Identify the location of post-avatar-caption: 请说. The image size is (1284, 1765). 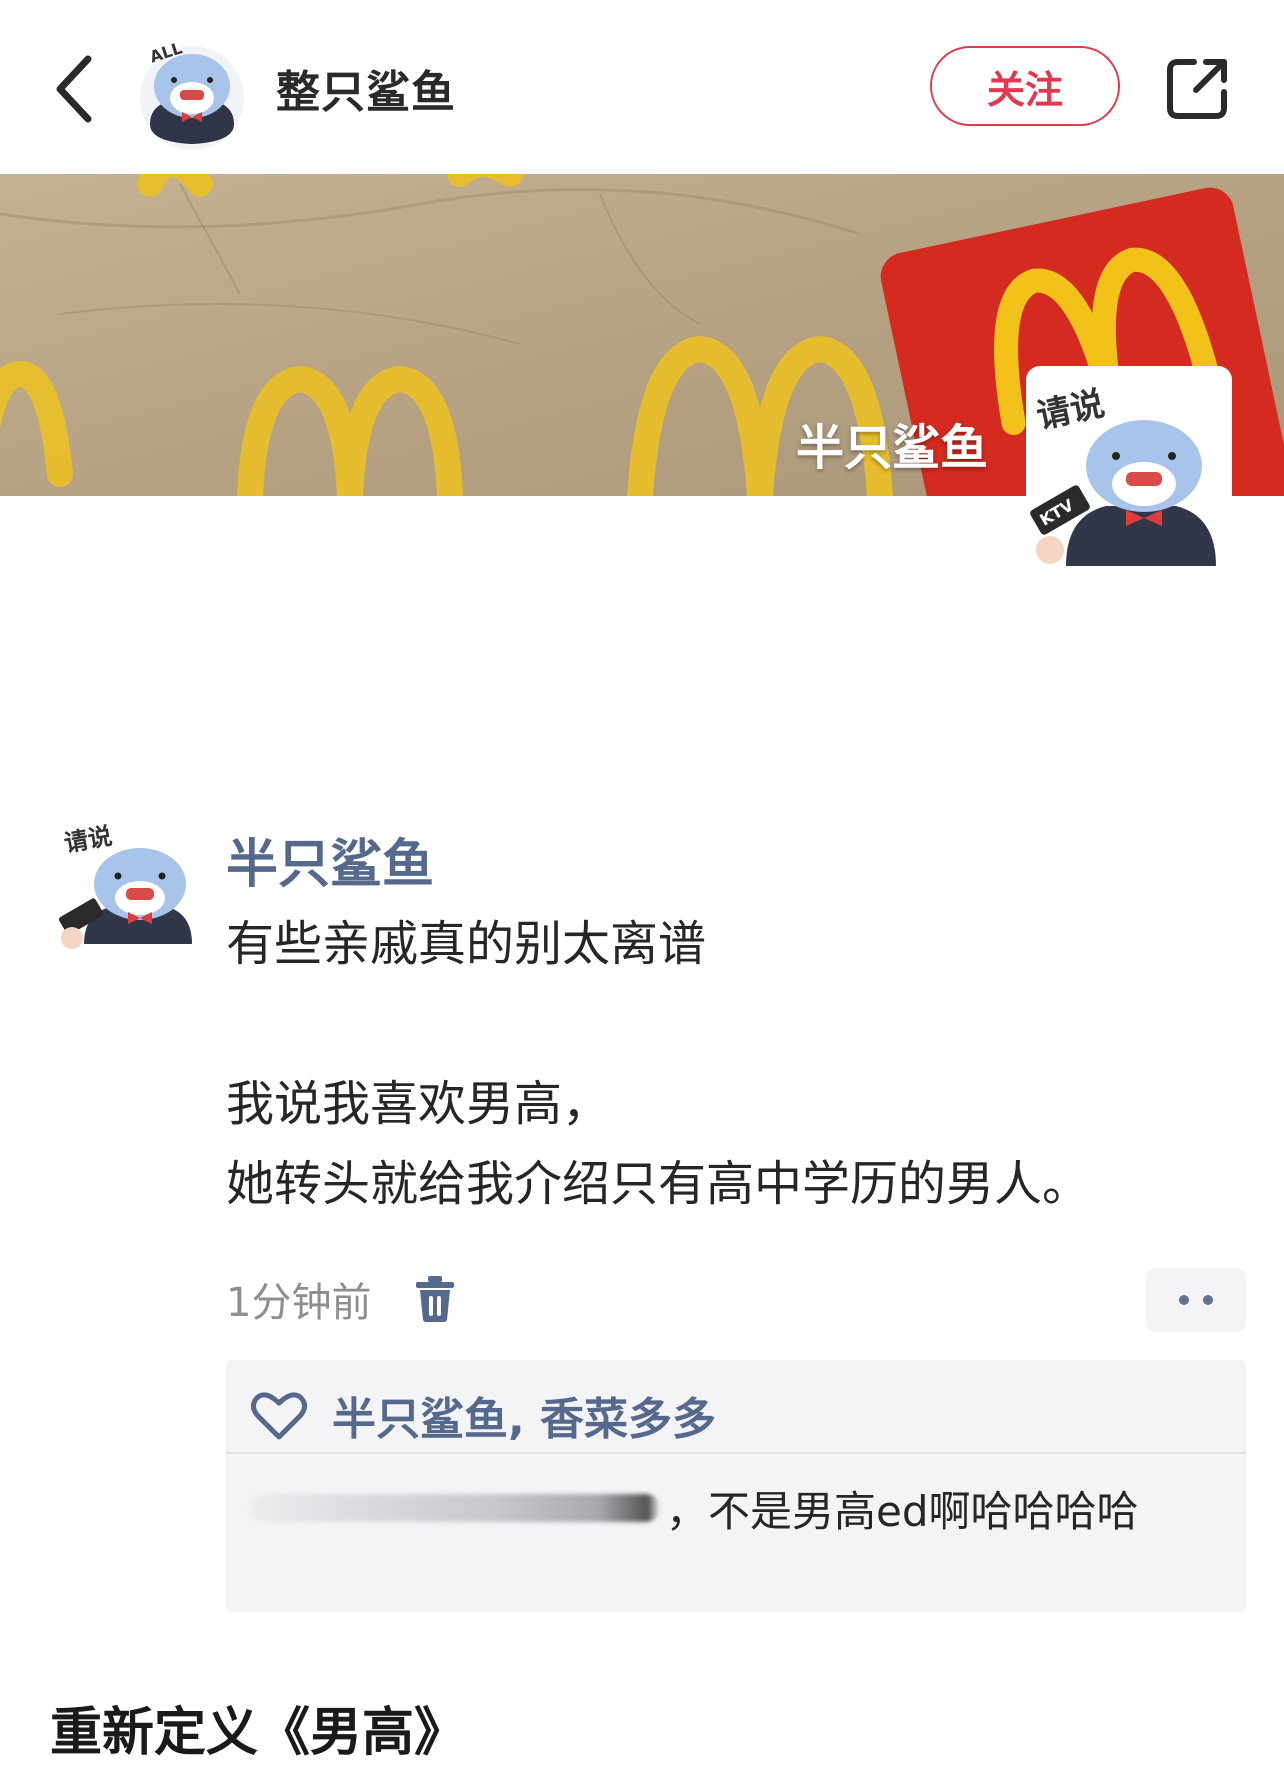
(88, 840).